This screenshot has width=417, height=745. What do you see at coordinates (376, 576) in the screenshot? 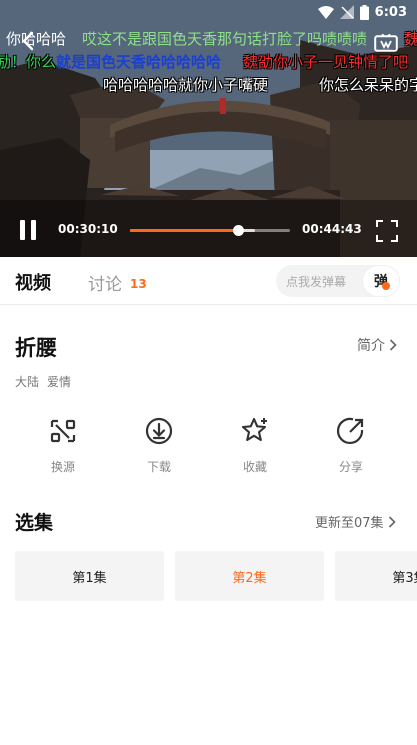
I see `episode-item: 第3集` at bounding box center [376, 576].